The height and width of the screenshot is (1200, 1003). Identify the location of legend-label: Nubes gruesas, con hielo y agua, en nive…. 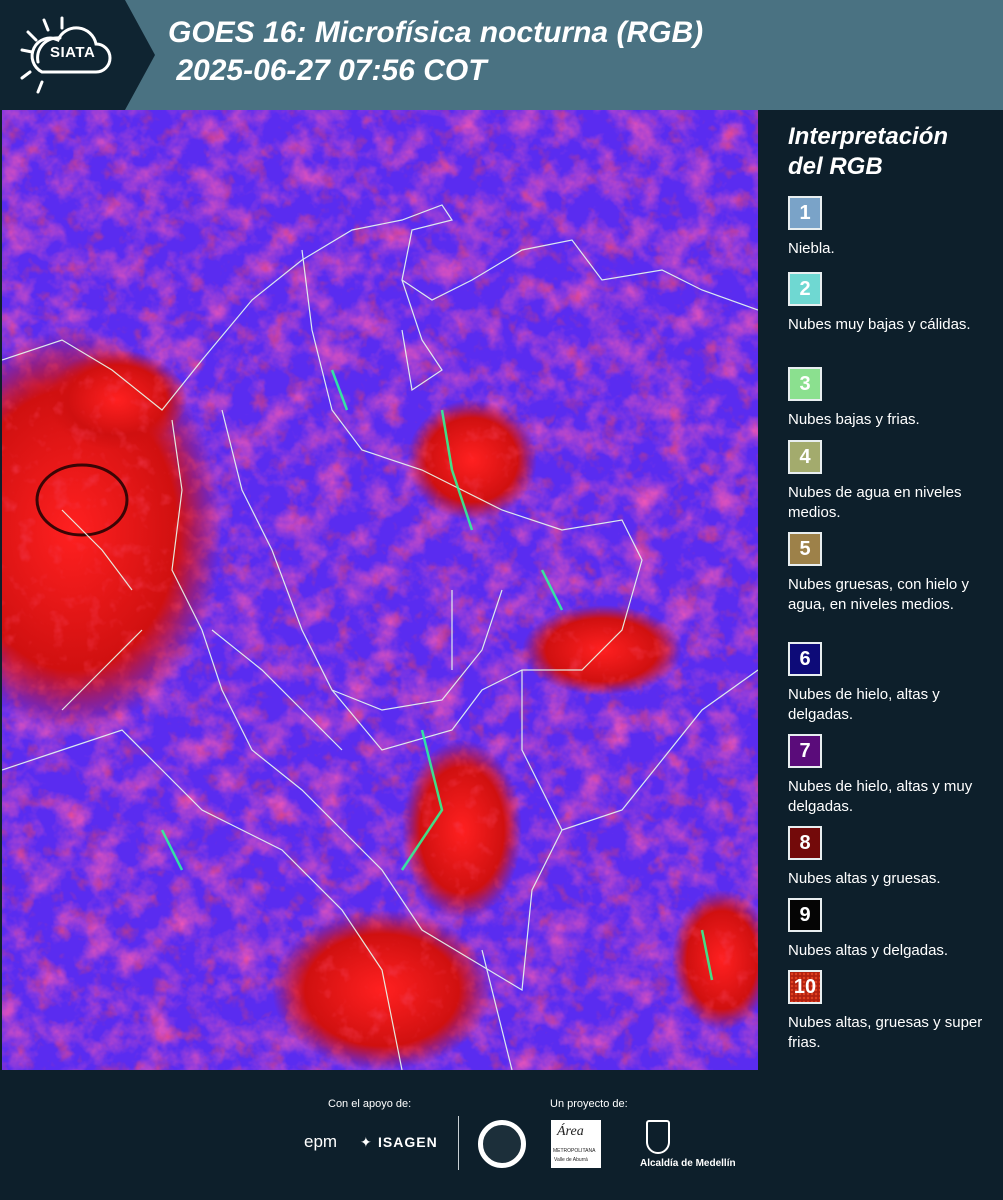
(878, 594).